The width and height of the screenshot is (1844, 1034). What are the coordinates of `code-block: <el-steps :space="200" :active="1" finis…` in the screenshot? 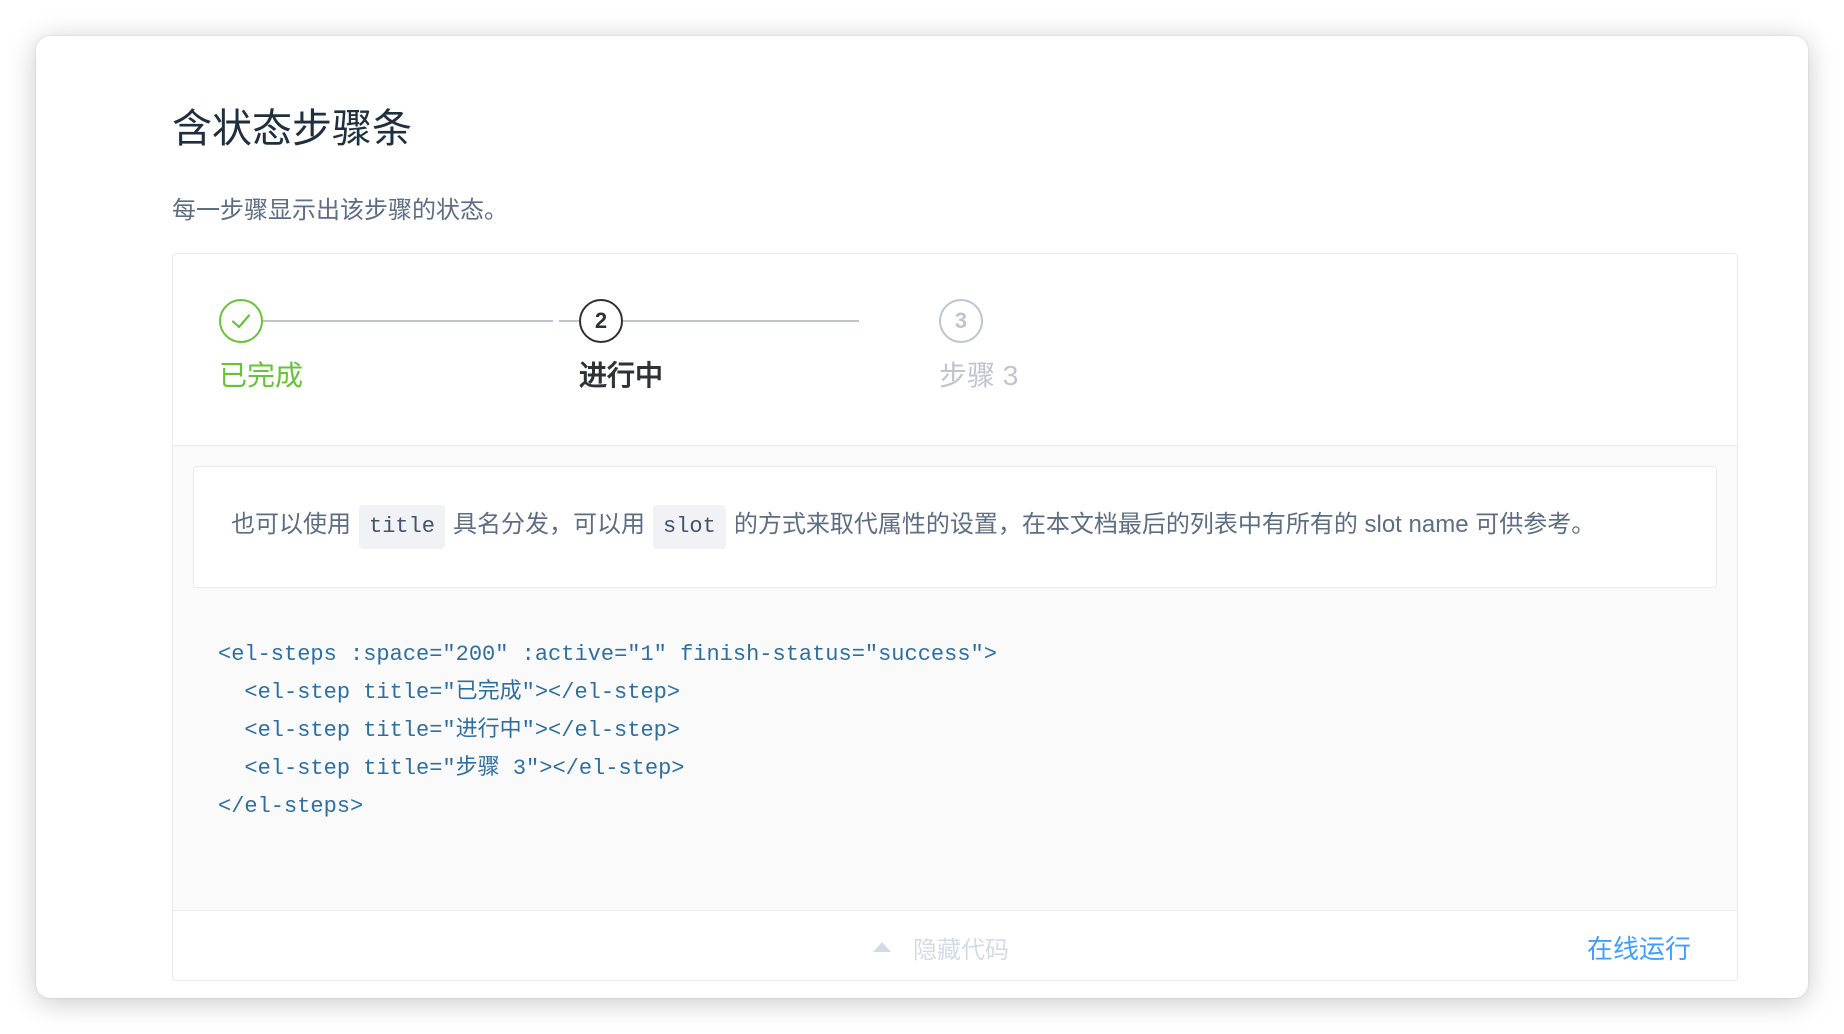 It's located at (607, 731).